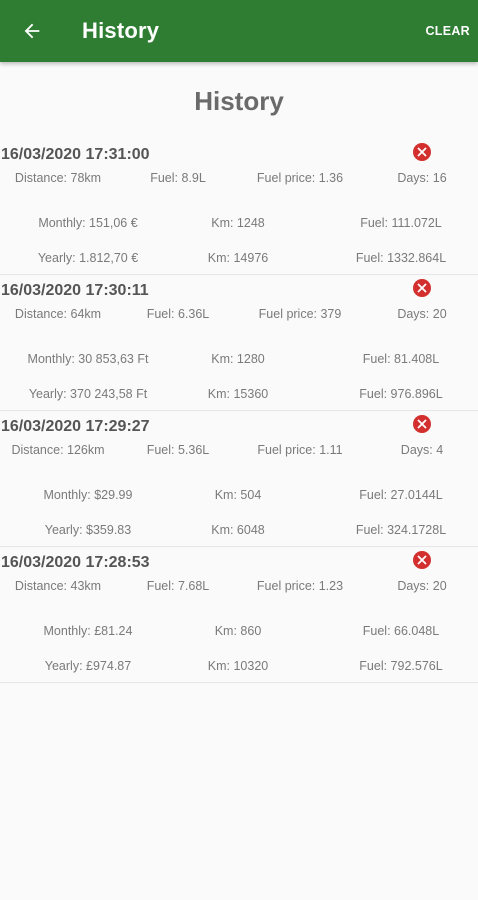 This screenshot has height=900, width=478. What do you see at coordinates (238, 495) in the screenshot?
I see `monthly-km: Km: 504` at bounding box center [238, 495].